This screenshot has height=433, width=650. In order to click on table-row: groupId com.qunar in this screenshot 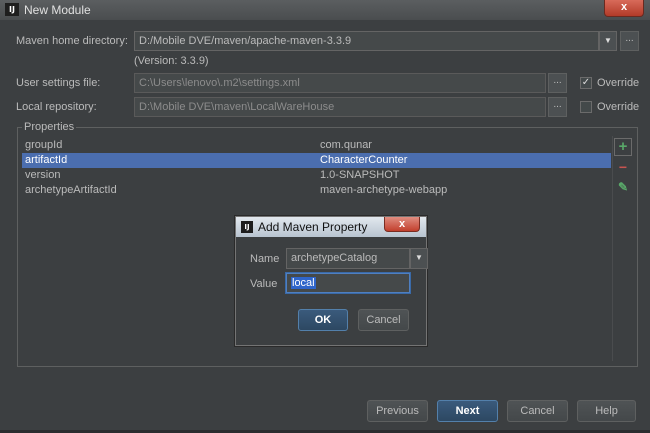, I will do `click(316, 145)`.